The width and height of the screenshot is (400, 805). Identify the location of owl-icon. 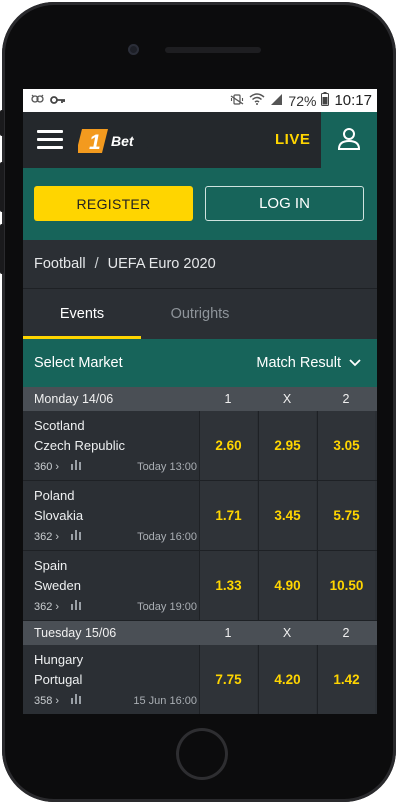
(37, 100).